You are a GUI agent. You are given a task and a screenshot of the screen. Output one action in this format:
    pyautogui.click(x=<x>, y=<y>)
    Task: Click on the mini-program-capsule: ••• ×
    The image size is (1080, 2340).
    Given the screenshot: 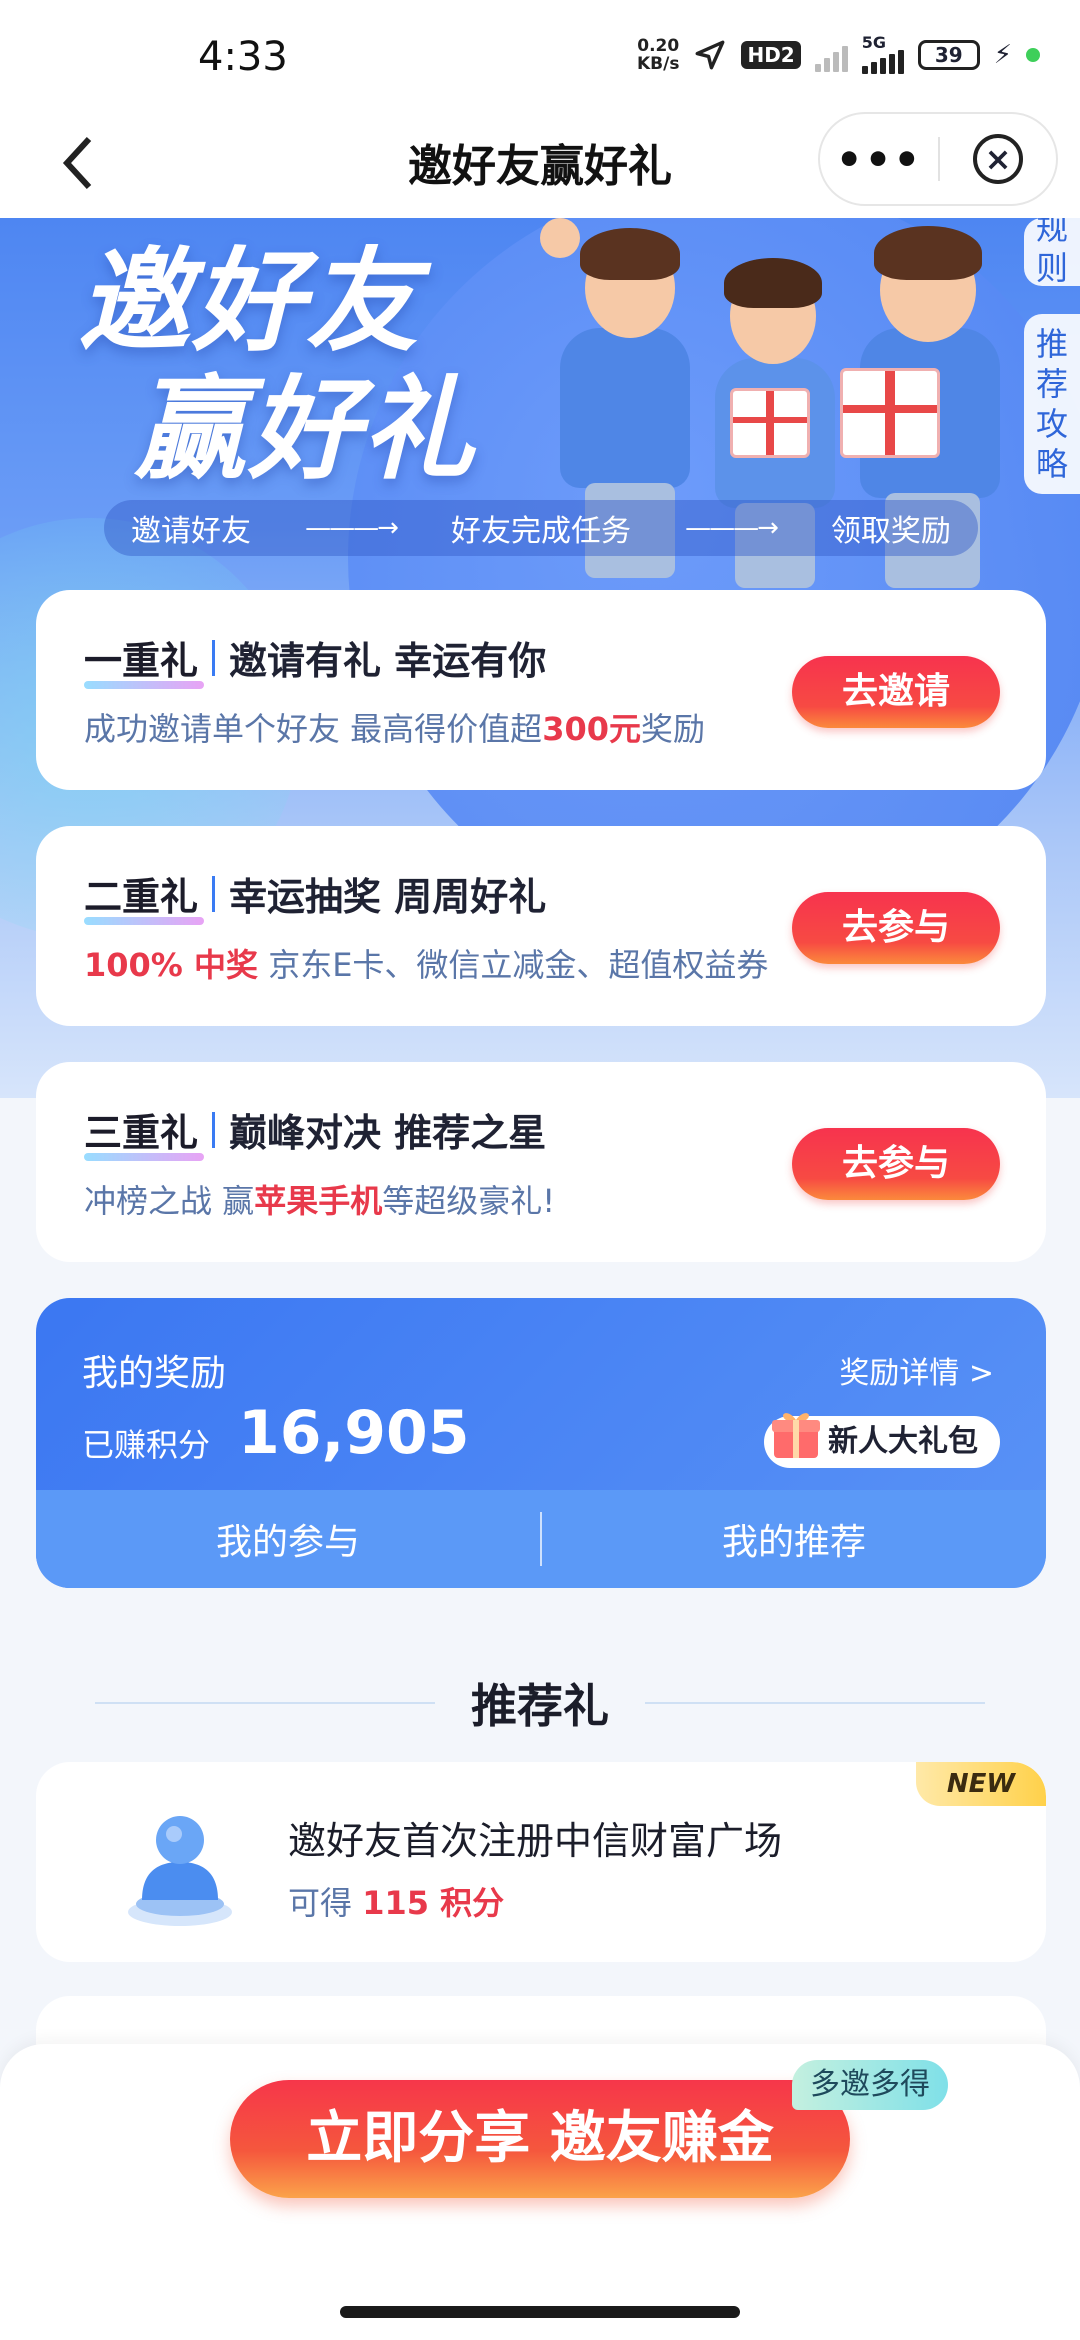 What is the action you would take?
    pyautogui.click(x=938, y=159)
    